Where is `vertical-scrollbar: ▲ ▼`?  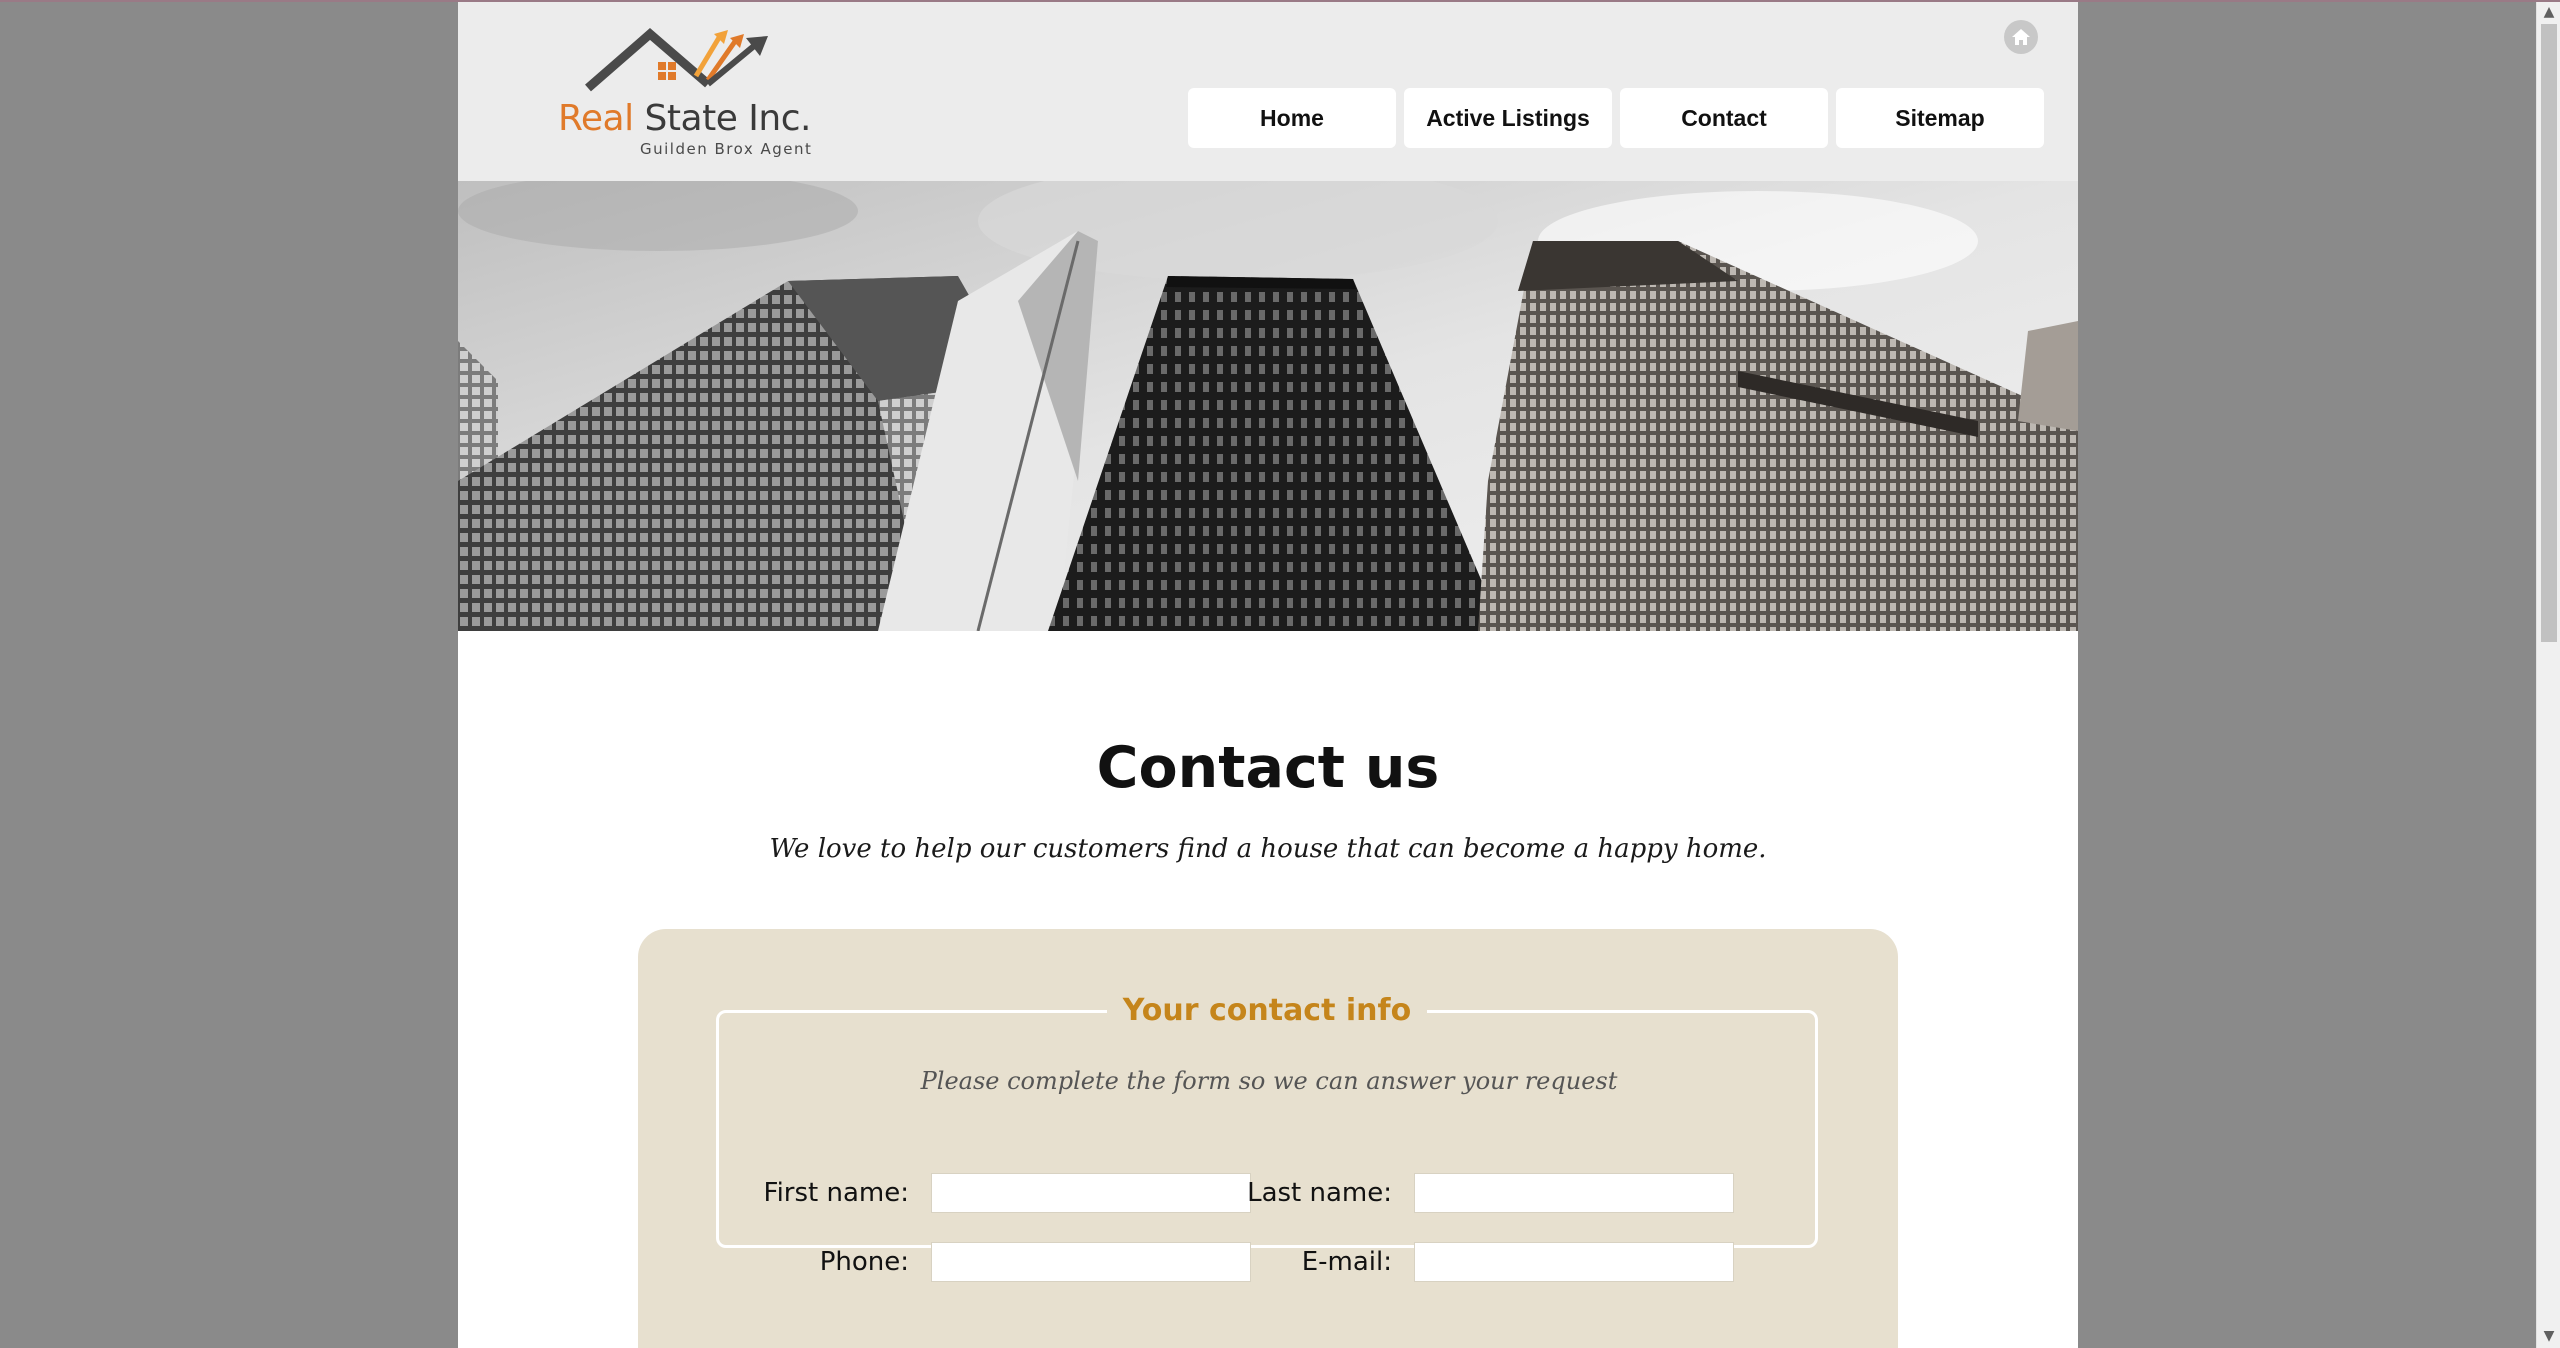 vertical-scrollbar: ▲ ▼ is located at coordinates (2548, 674).